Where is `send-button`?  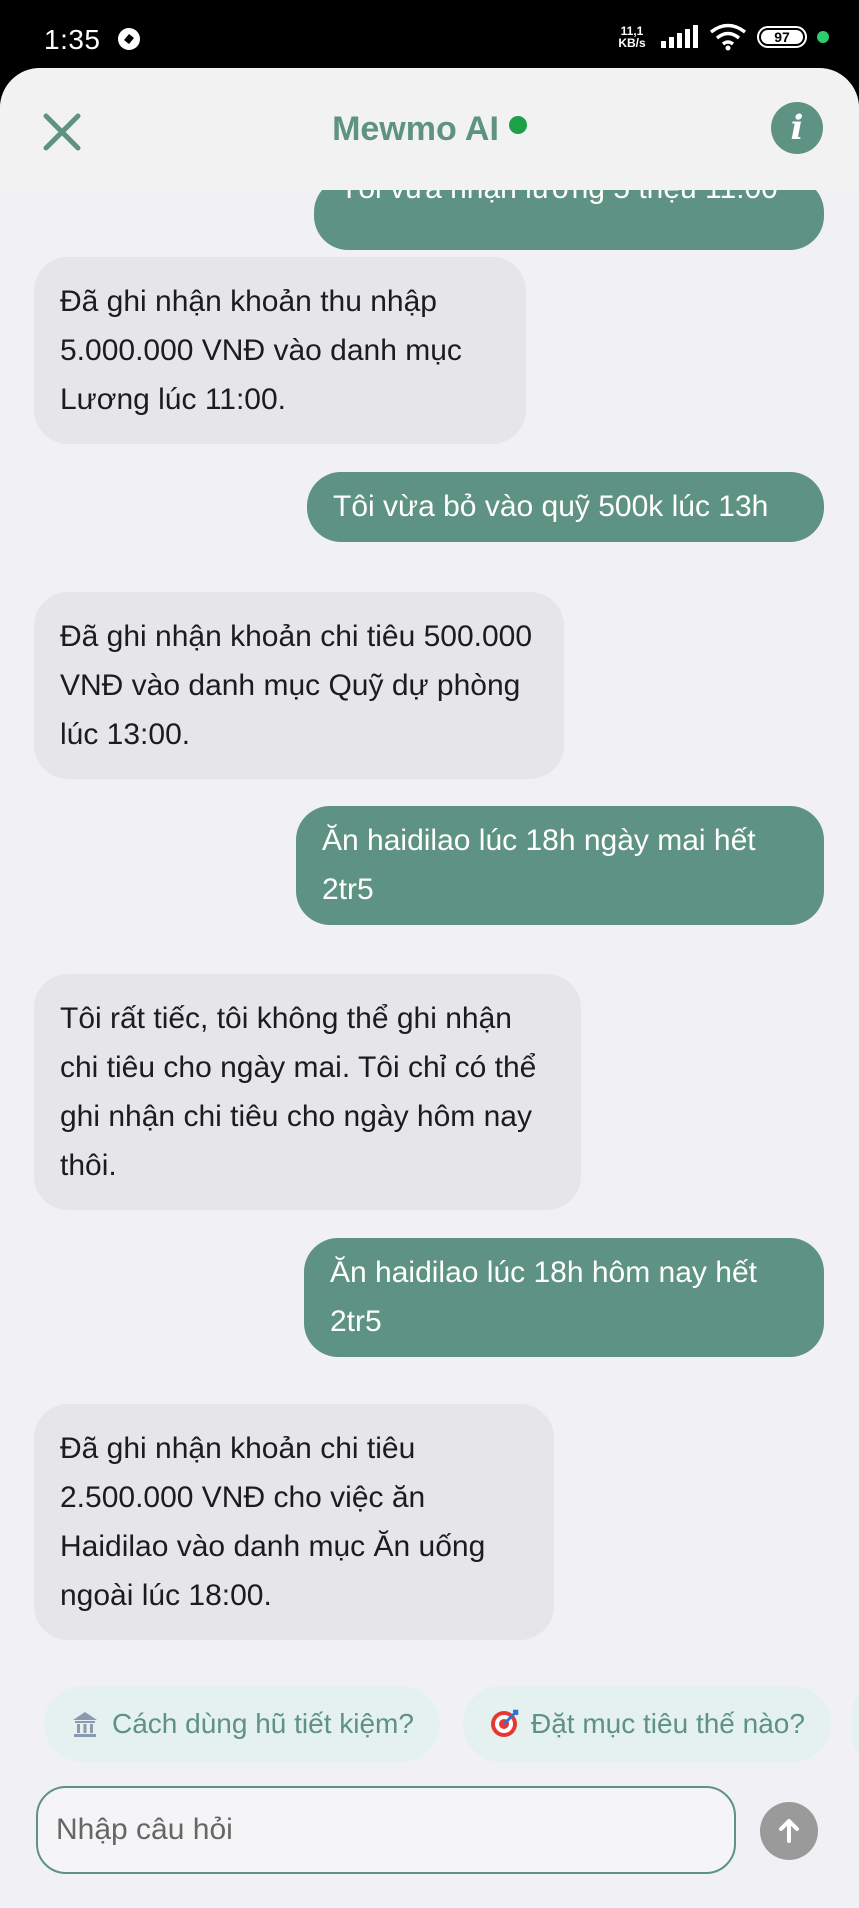
send-button is located at coordinates (789, 1831).